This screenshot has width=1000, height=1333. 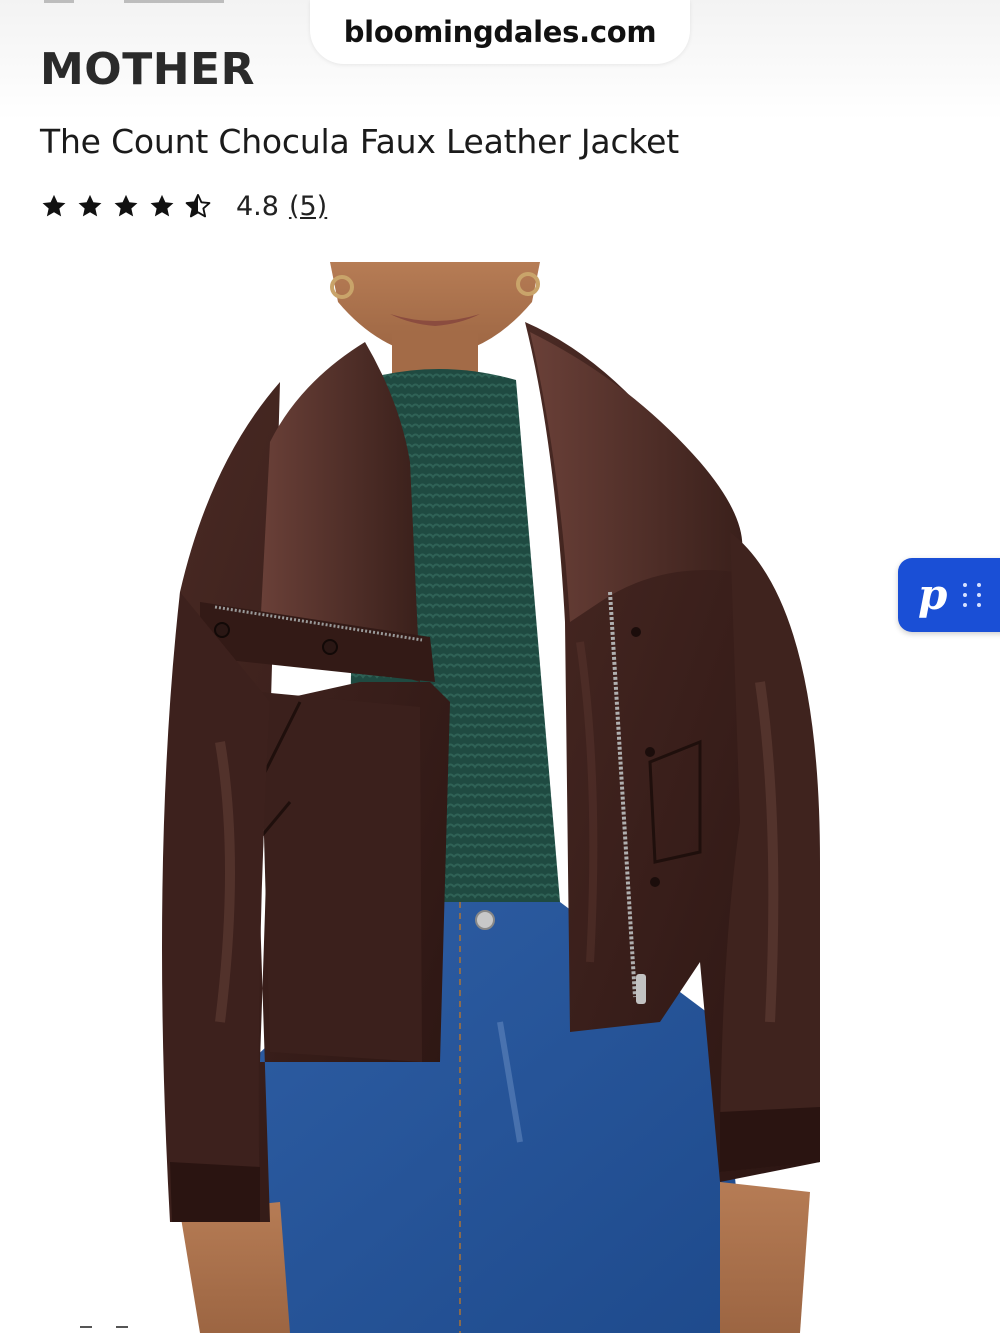 What do you see at coordinates (198, 205) in the screenshot?
I see `half-star-icon` at bounding box center [198, 205].